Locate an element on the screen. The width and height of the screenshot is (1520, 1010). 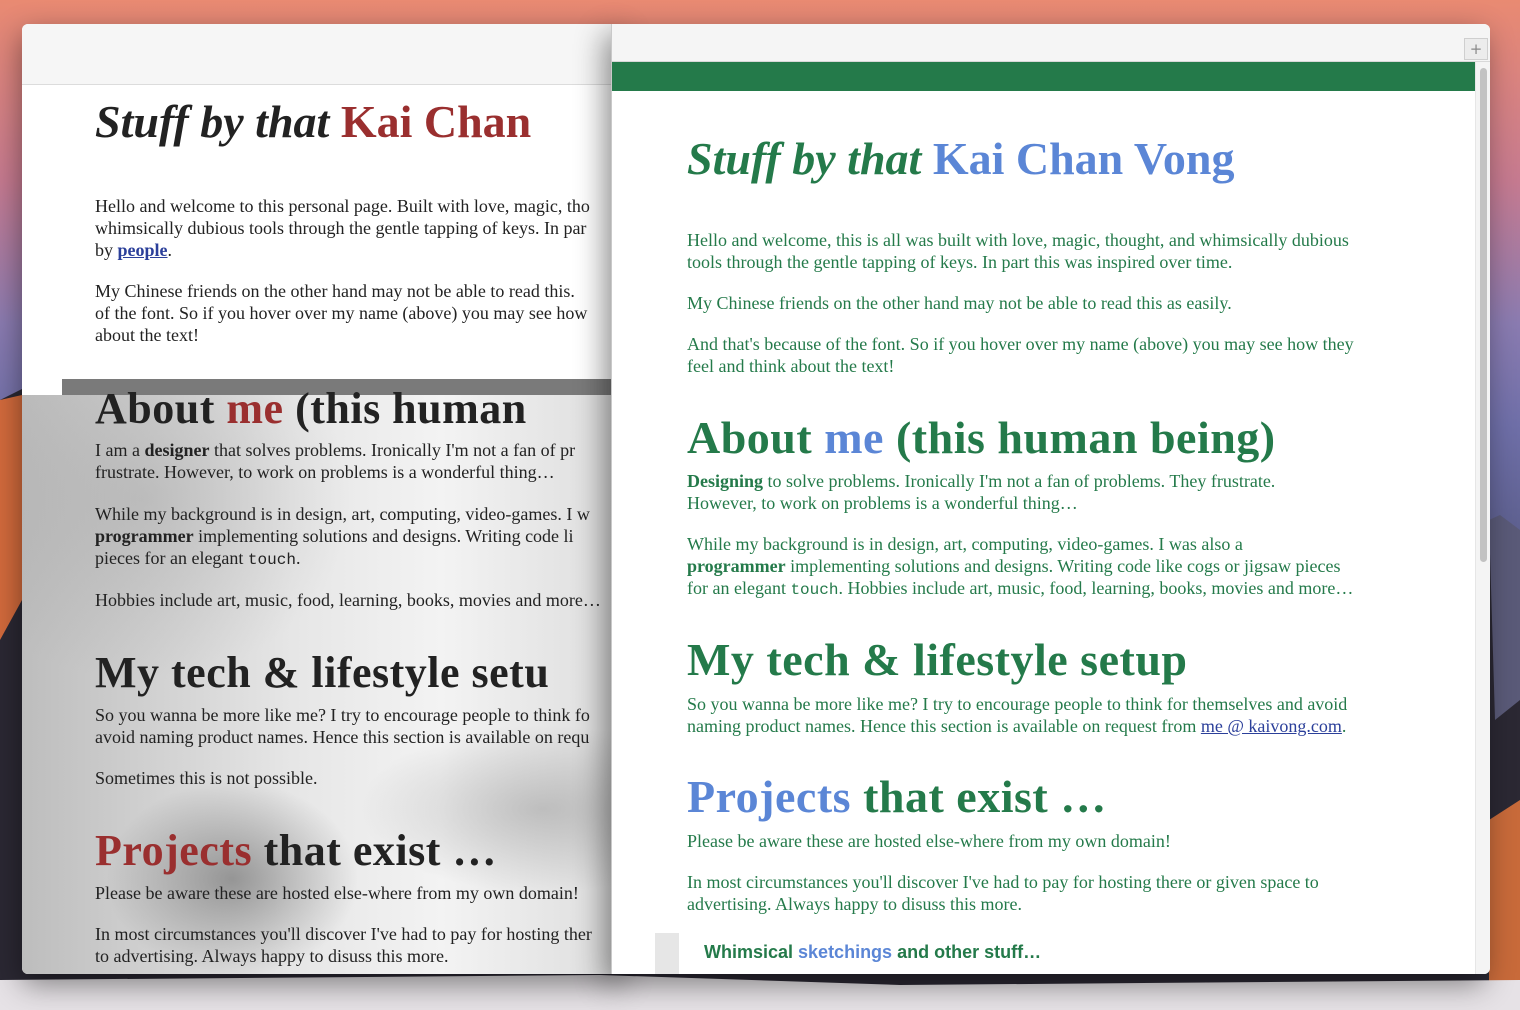
about-heading: About me (this human is located at coordinates (311, 408).